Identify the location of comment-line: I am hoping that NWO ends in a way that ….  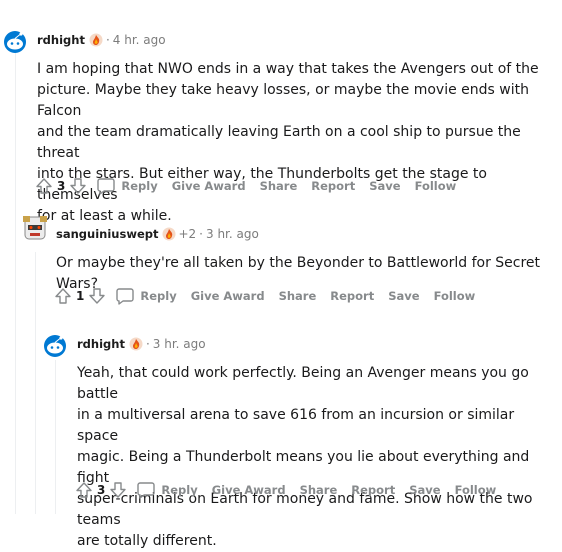
(288, 69).